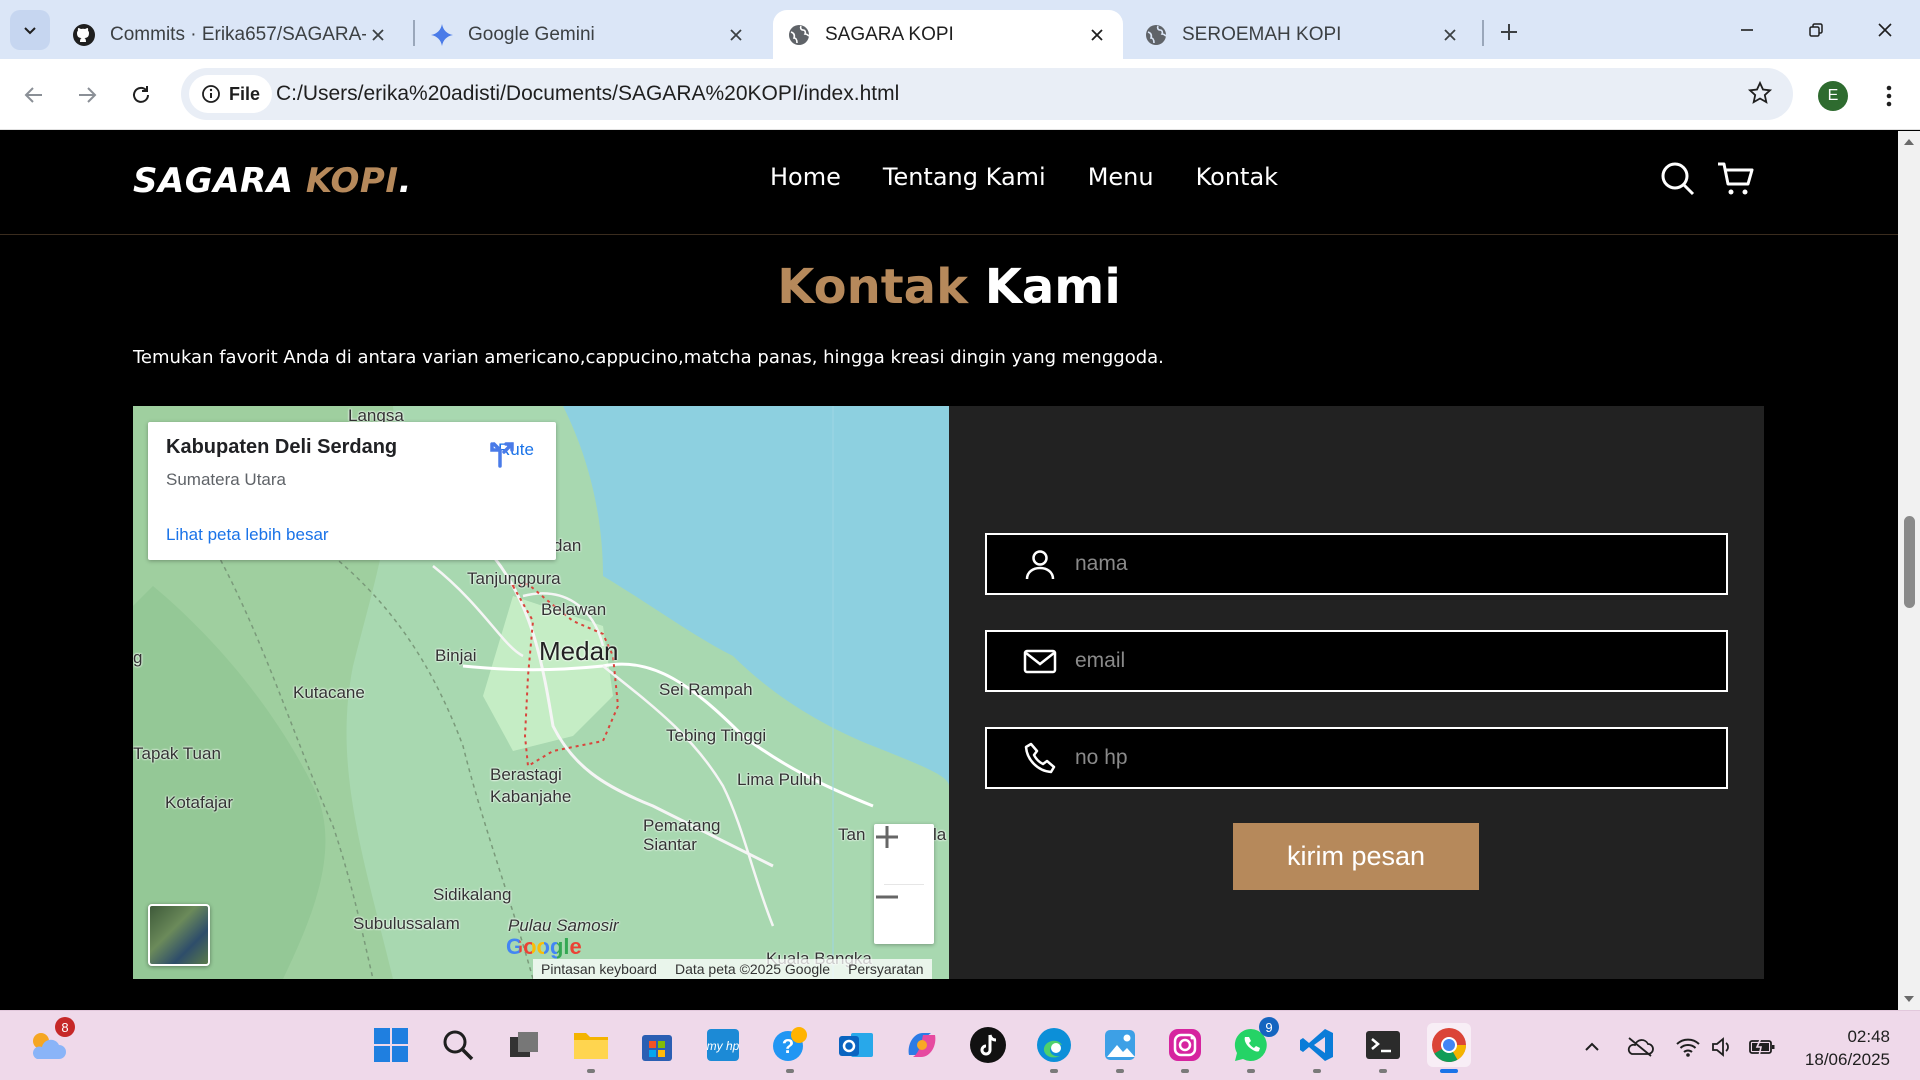 The height and width of the screenshot is (1080, 1920). I want to click on taskbar-myhp: my hp, so click(723, 1045).